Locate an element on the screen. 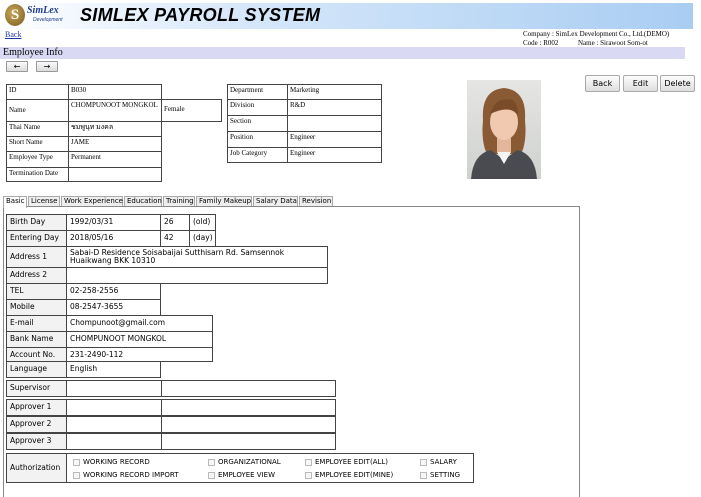 This screenshot has height=497, width=701. logo-name: SimLex is located at coordinates (43, 10).